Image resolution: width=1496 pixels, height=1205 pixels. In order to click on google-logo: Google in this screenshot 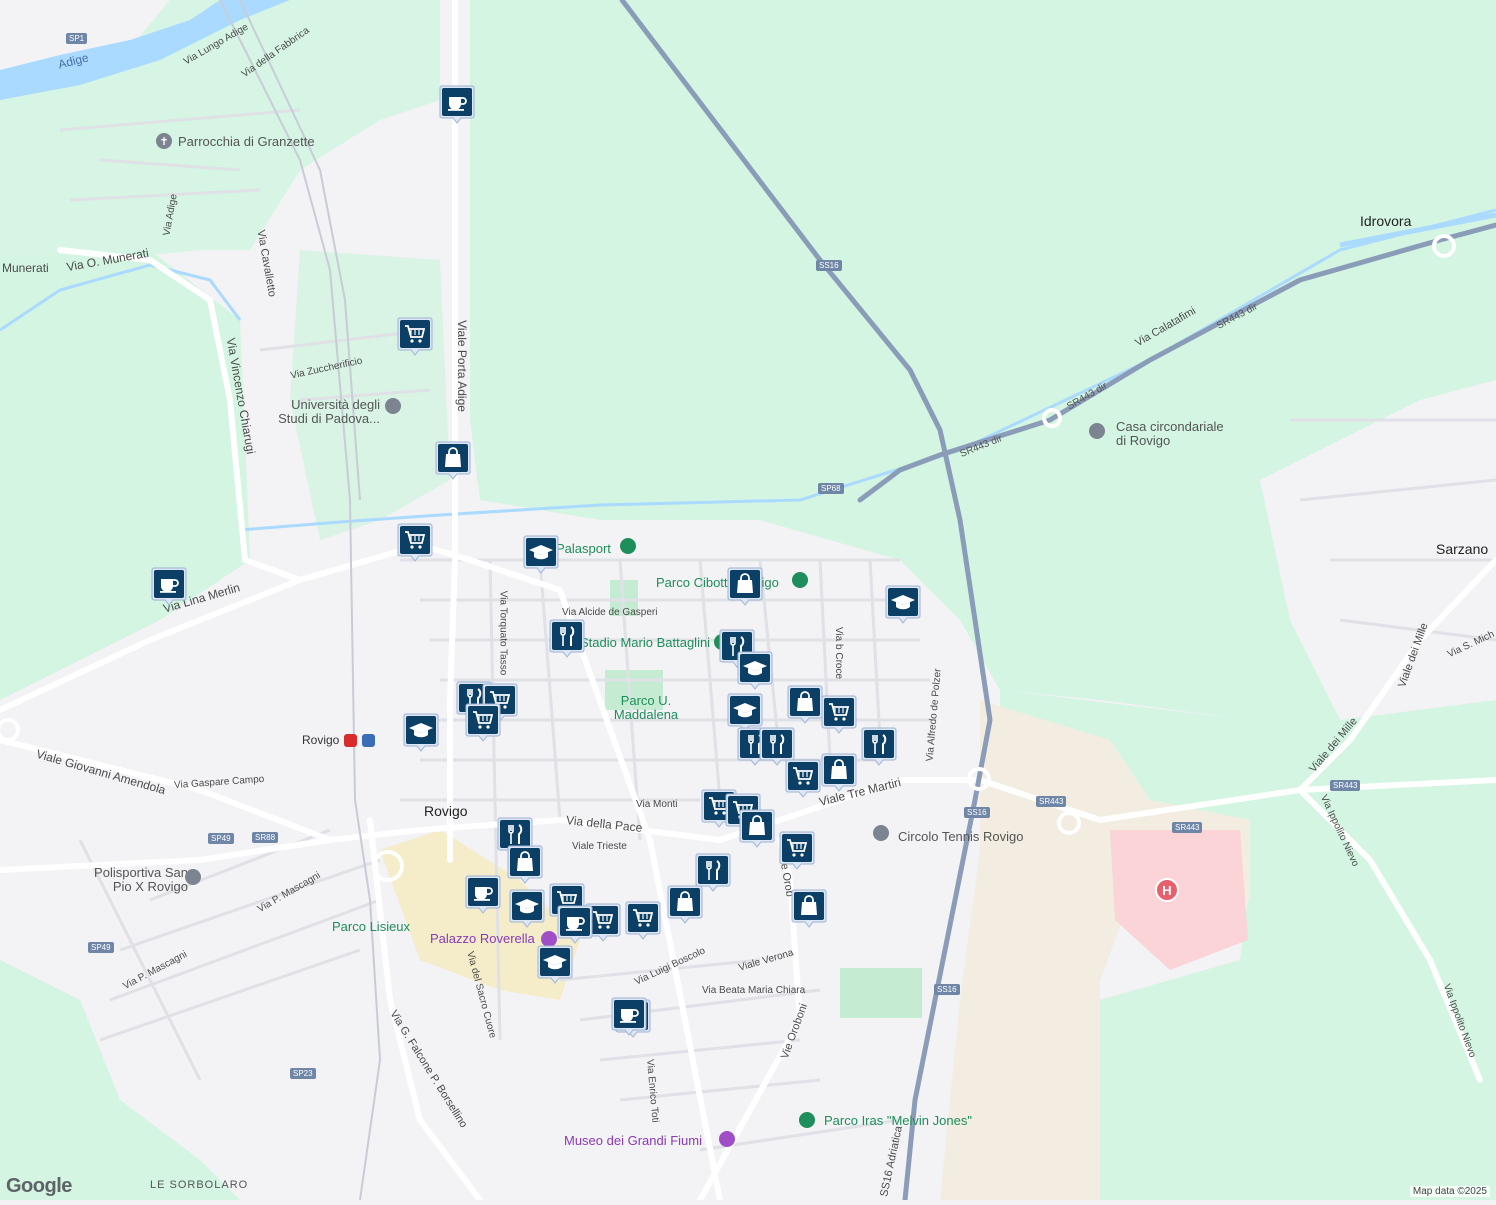, I will do `click(39, 1186)`.